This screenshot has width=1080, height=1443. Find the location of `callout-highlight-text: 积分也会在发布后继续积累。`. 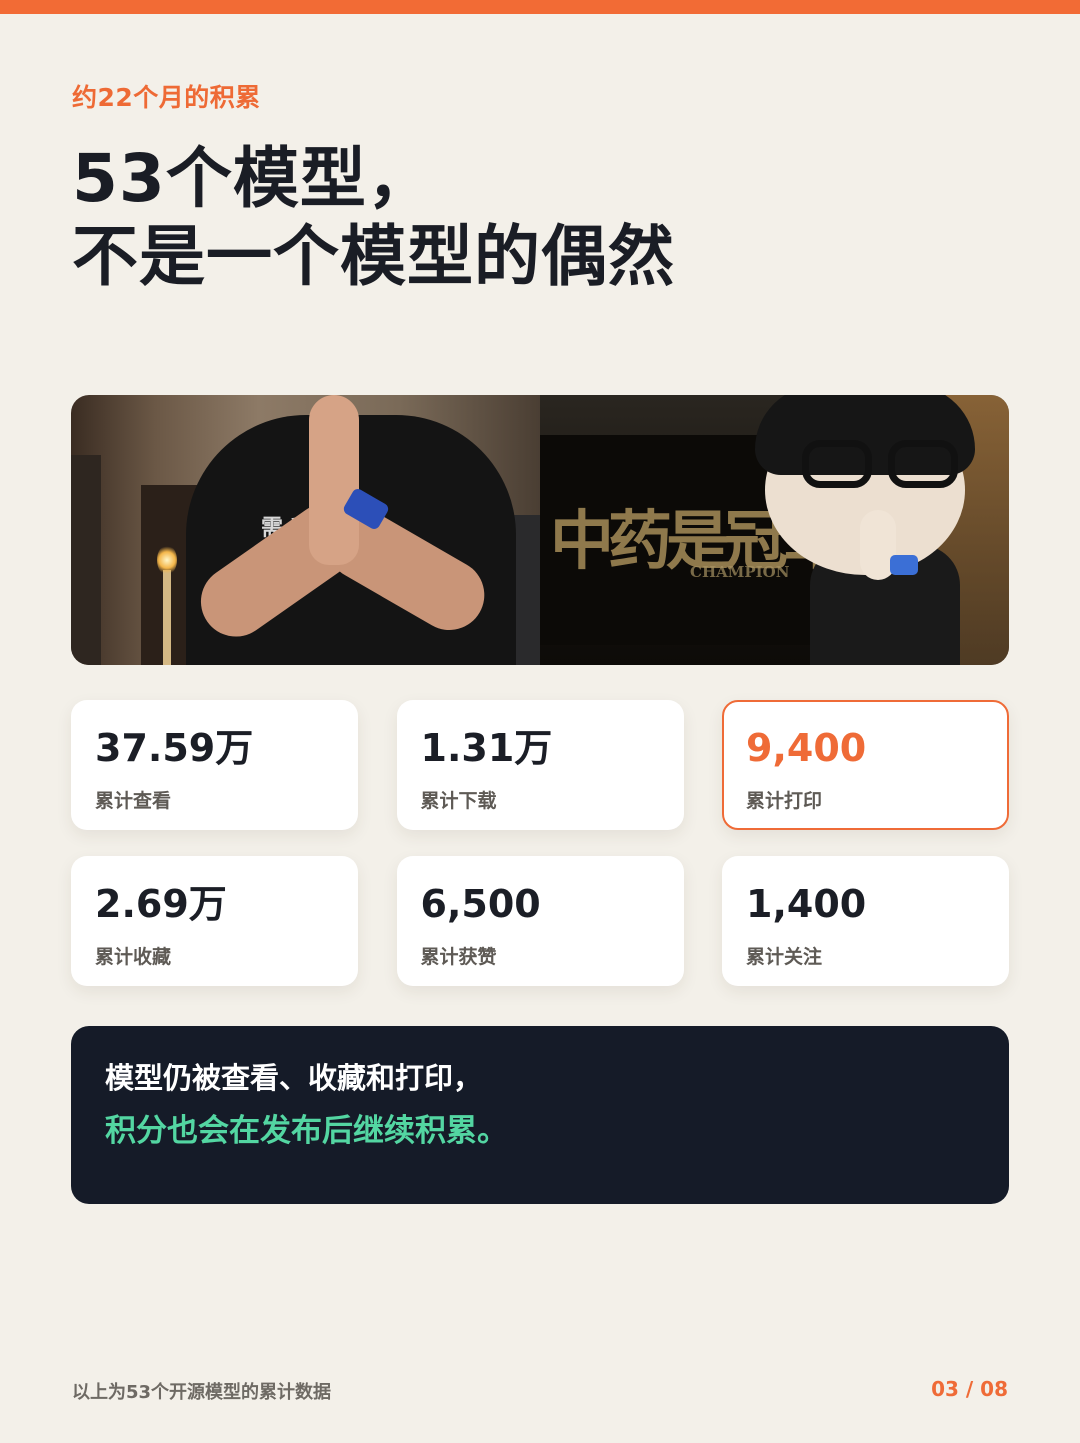

callout-highlight-text: 积分也会在发布后继续积累。 is located at coordinates (306, 1131).